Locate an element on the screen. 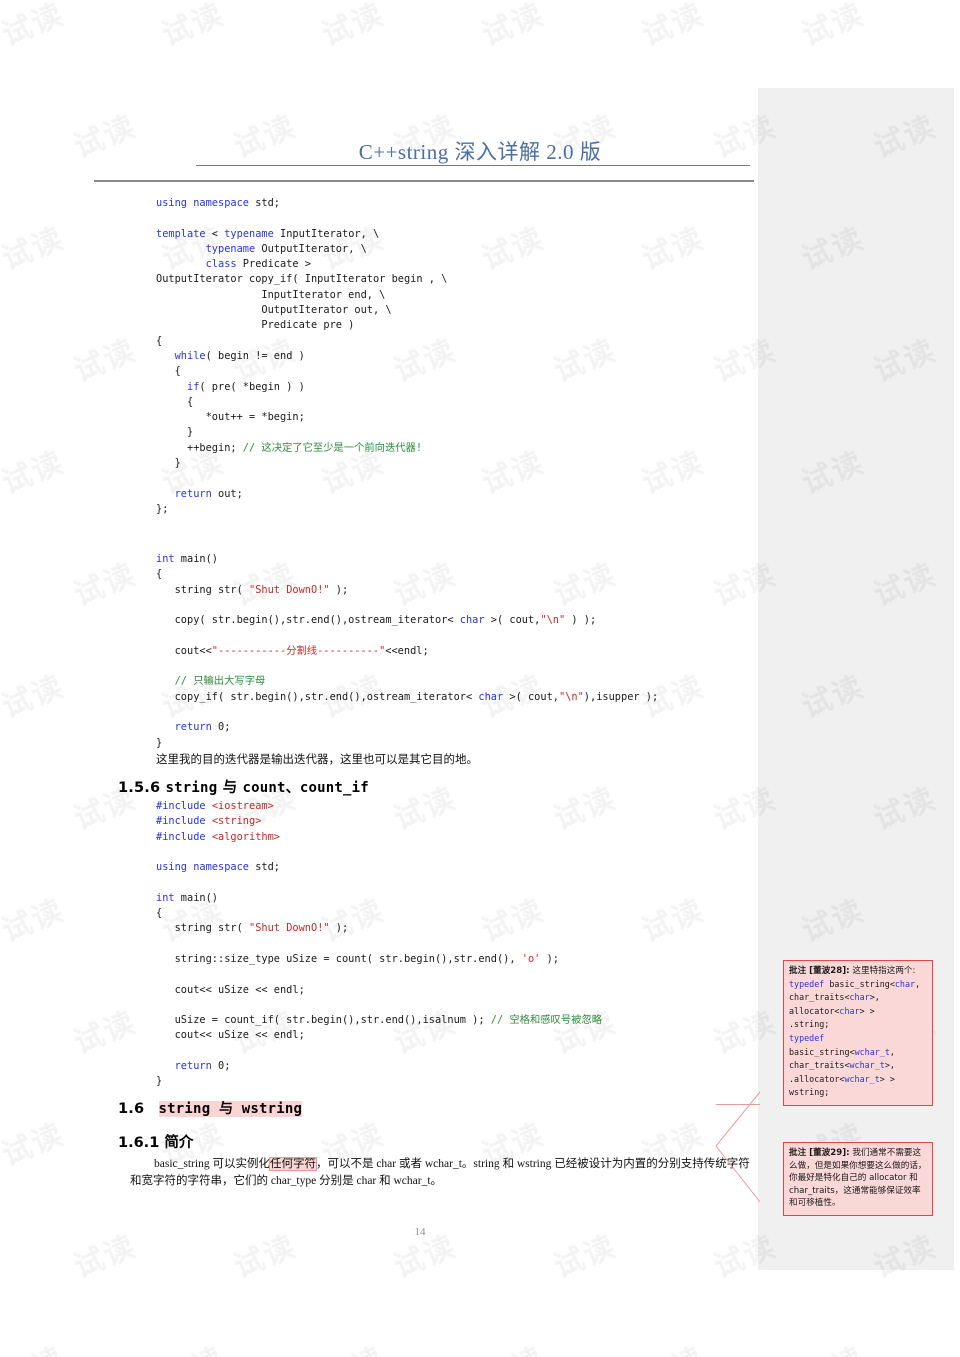 The width and height of the screenshot is (960, 1357). code-token: OutputIterator, \ is located at coordinates (311, 248).